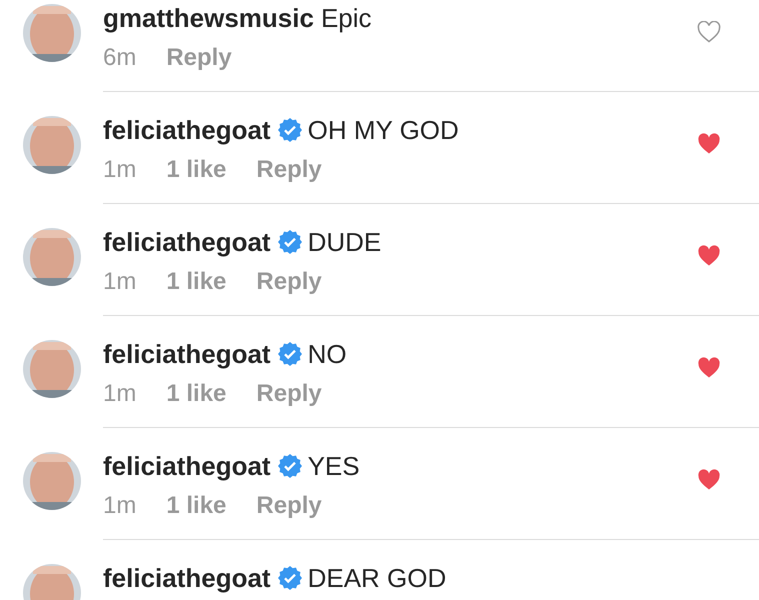 The image size is (759, 600). I want to click on comment-text: DUDE, so click(345, 242).